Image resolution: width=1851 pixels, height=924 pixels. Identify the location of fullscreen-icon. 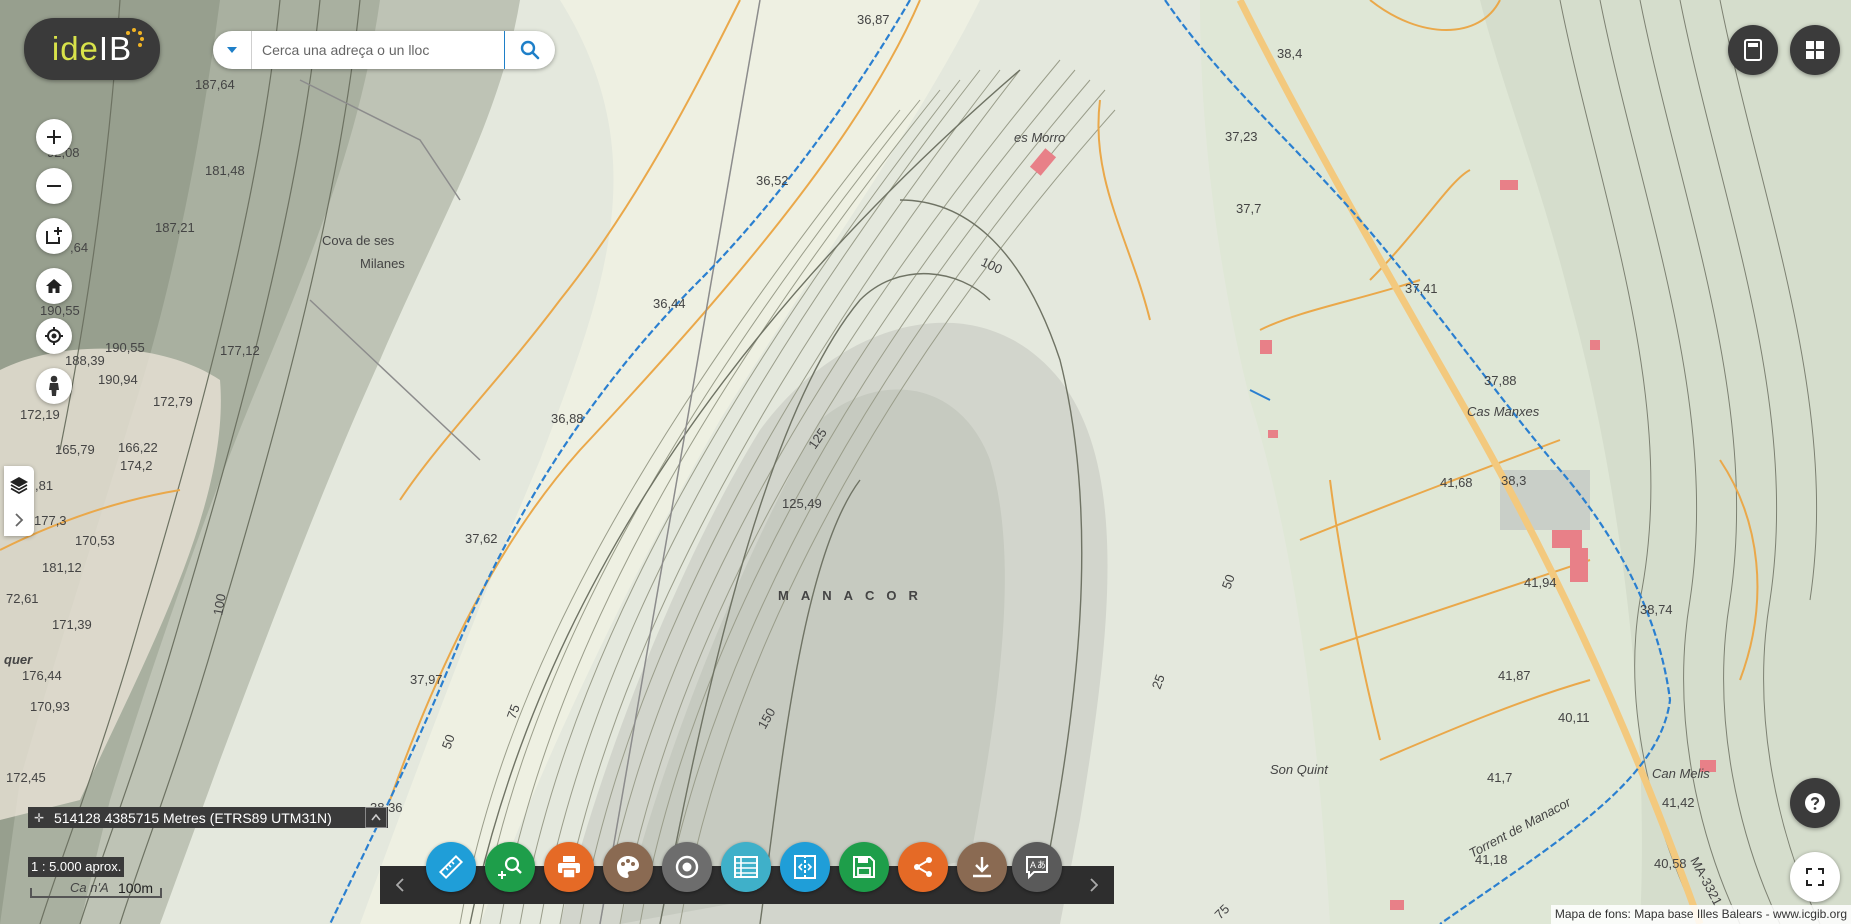
(1815, 877).